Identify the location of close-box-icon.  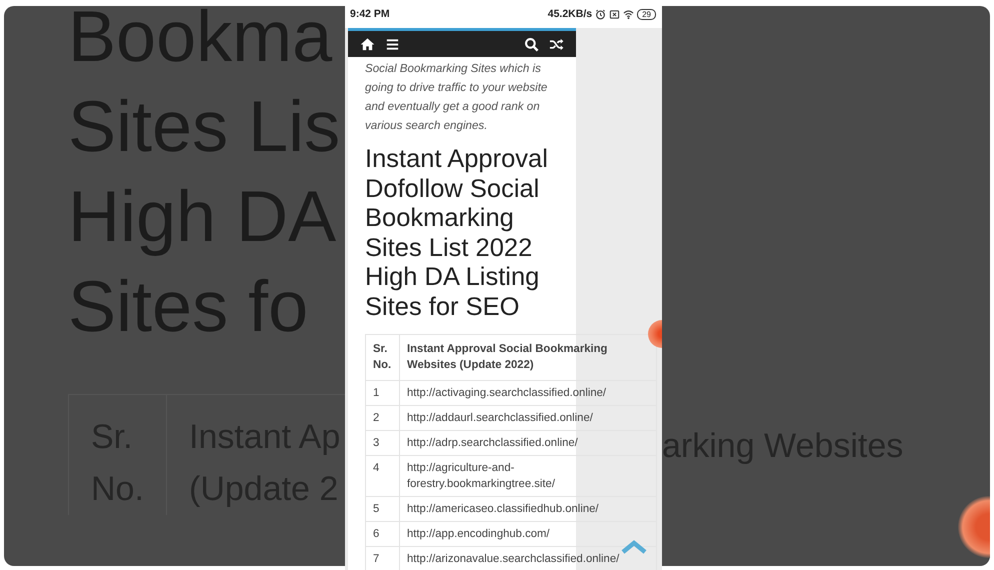
(614, 14).